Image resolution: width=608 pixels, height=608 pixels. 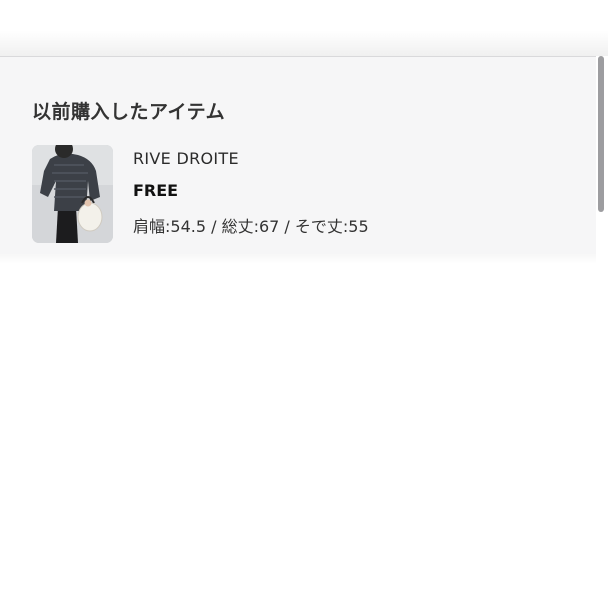 I want to click on section-title: 以前購入したアイテム, so click(x=129, y=112).